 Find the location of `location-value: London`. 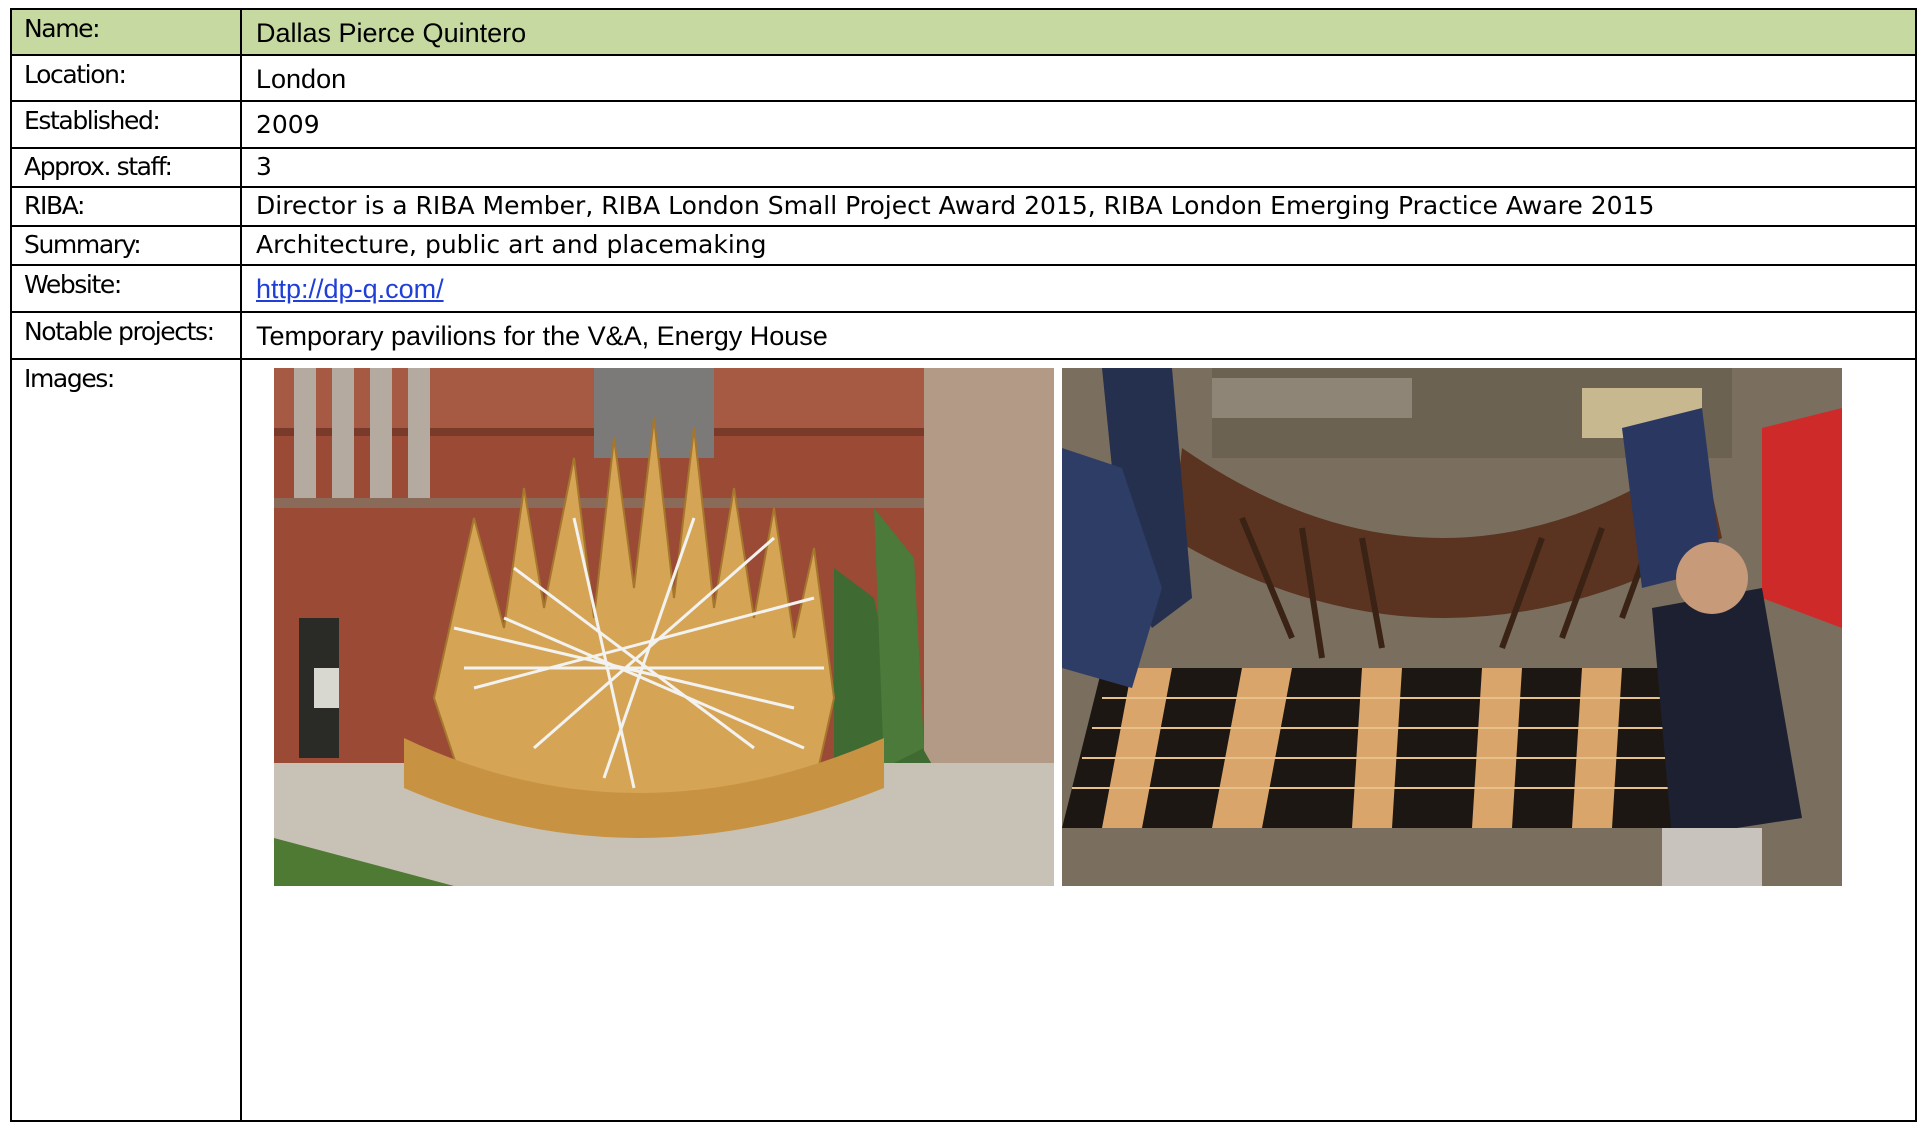

location-value: London is located at coordinates (301, 79).